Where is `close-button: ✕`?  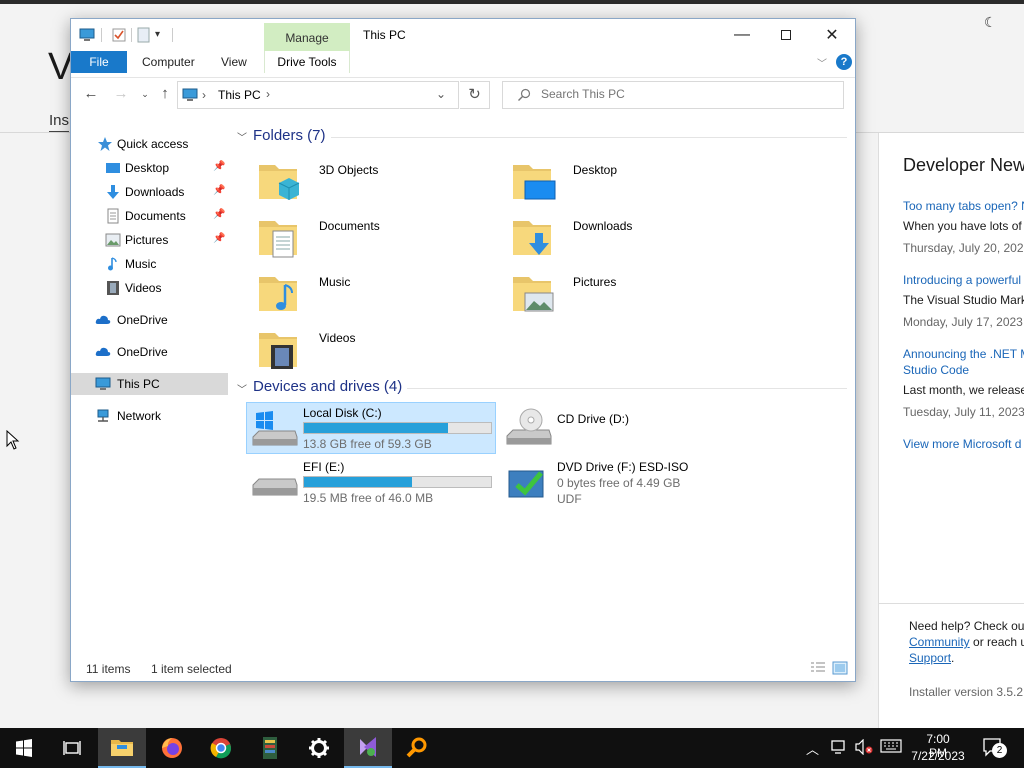 close-button: ✕ is located at coordinates (832, 35).